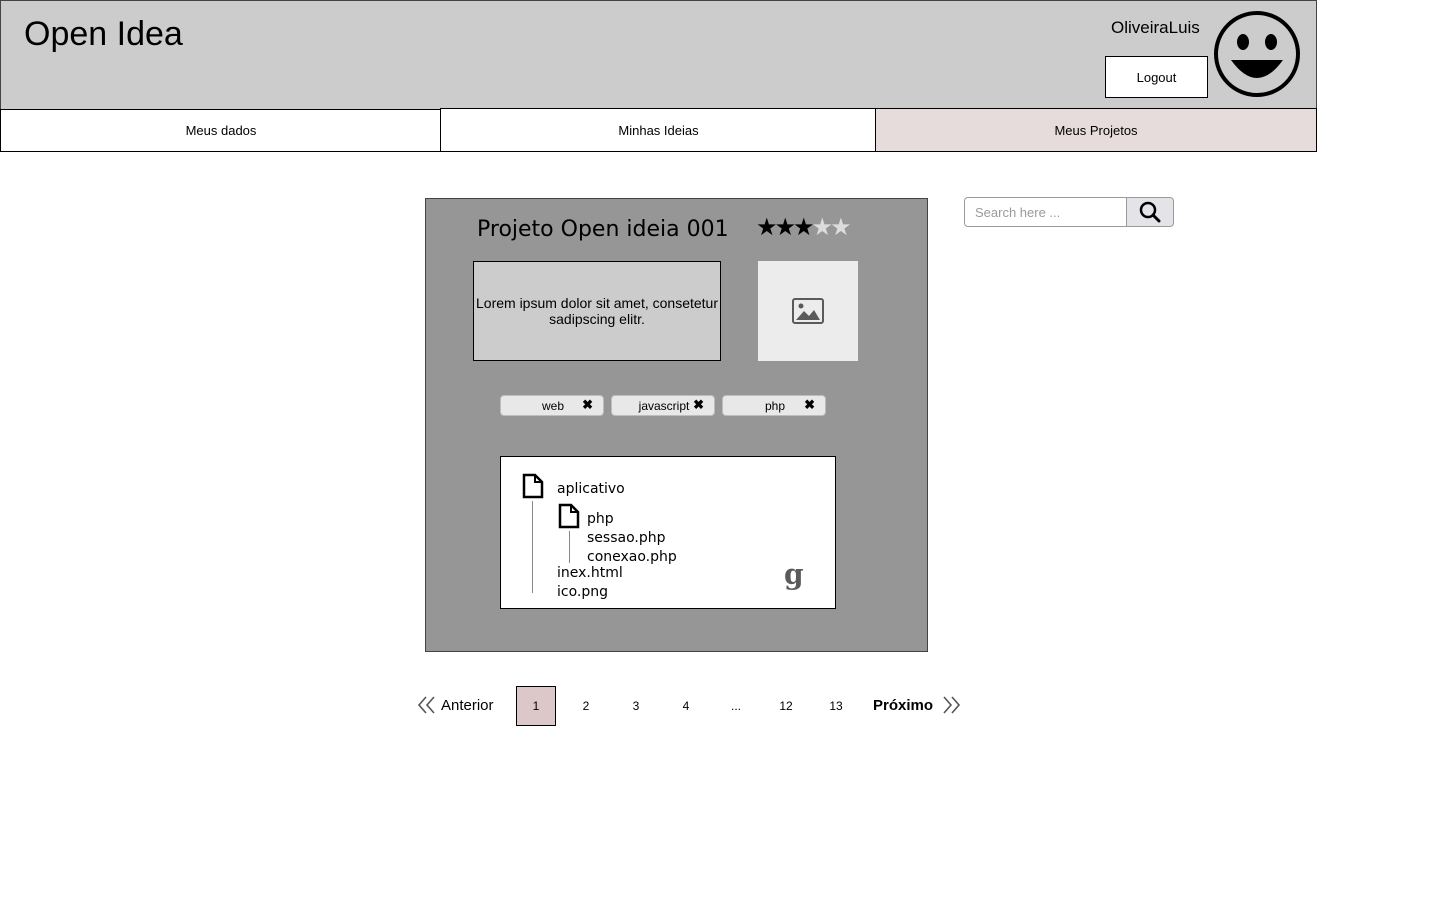 This screenshot has height=900, width=1440. I want to click on tree-file-inex: inex.html, so click(590, 573).